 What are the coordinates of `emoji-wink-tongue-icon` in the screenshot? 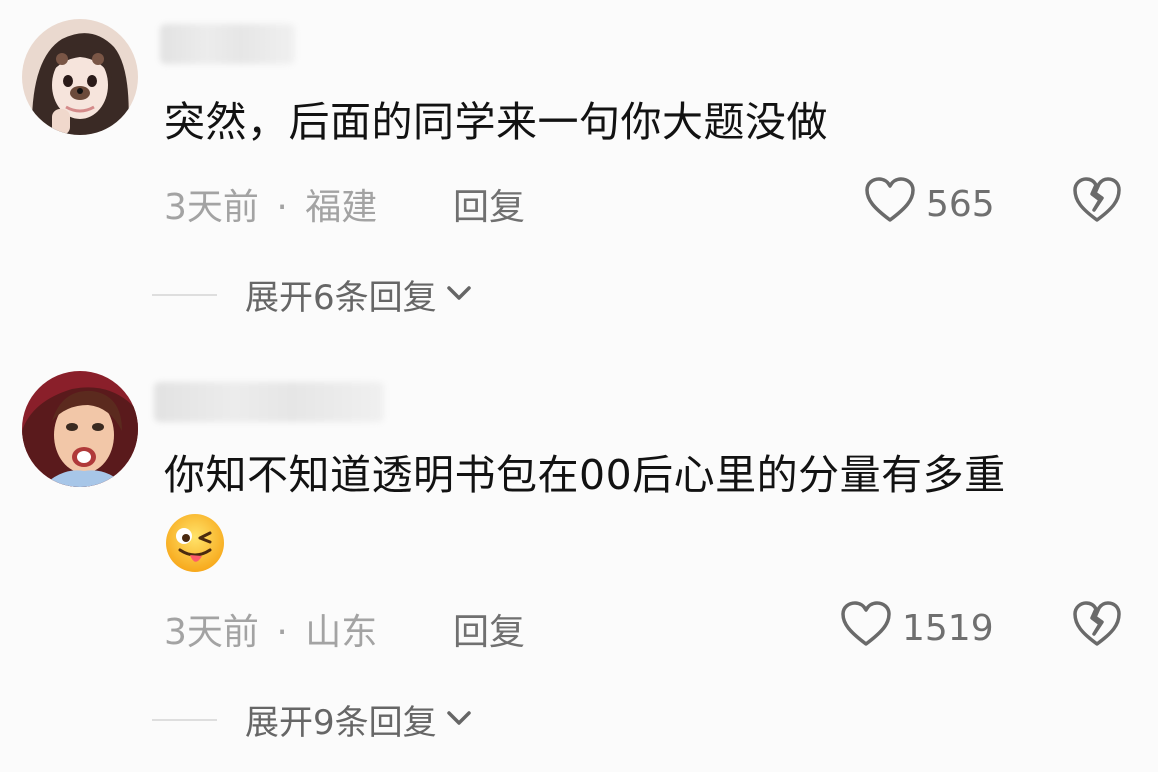 It's located at (195, 543).